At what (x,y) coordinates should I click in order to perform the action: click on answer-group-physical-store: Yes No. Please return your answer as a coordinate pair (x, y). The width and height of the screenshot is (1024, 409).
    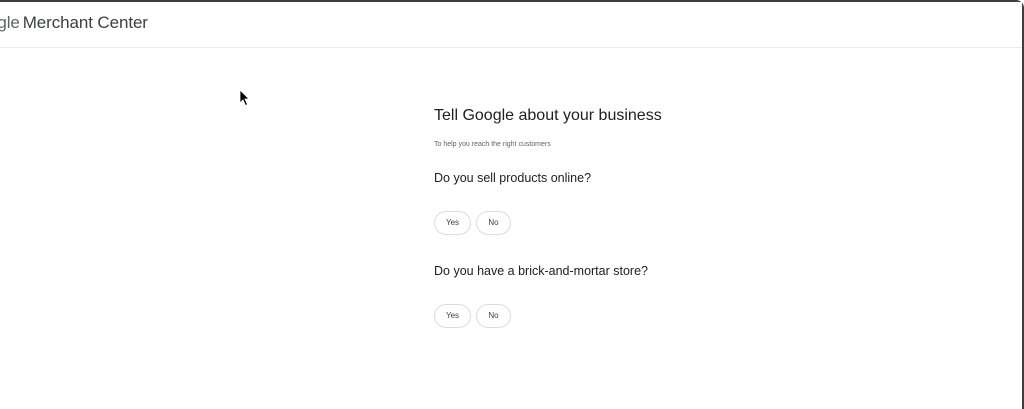
    Looking at the image, I should click on (644, 316).